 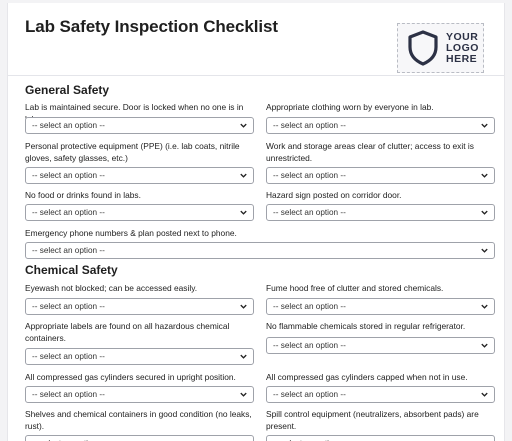 What do you see at coordinates (423, 48) in the screenshot?
I see `shield-icon` at bounding box center [423, 48].